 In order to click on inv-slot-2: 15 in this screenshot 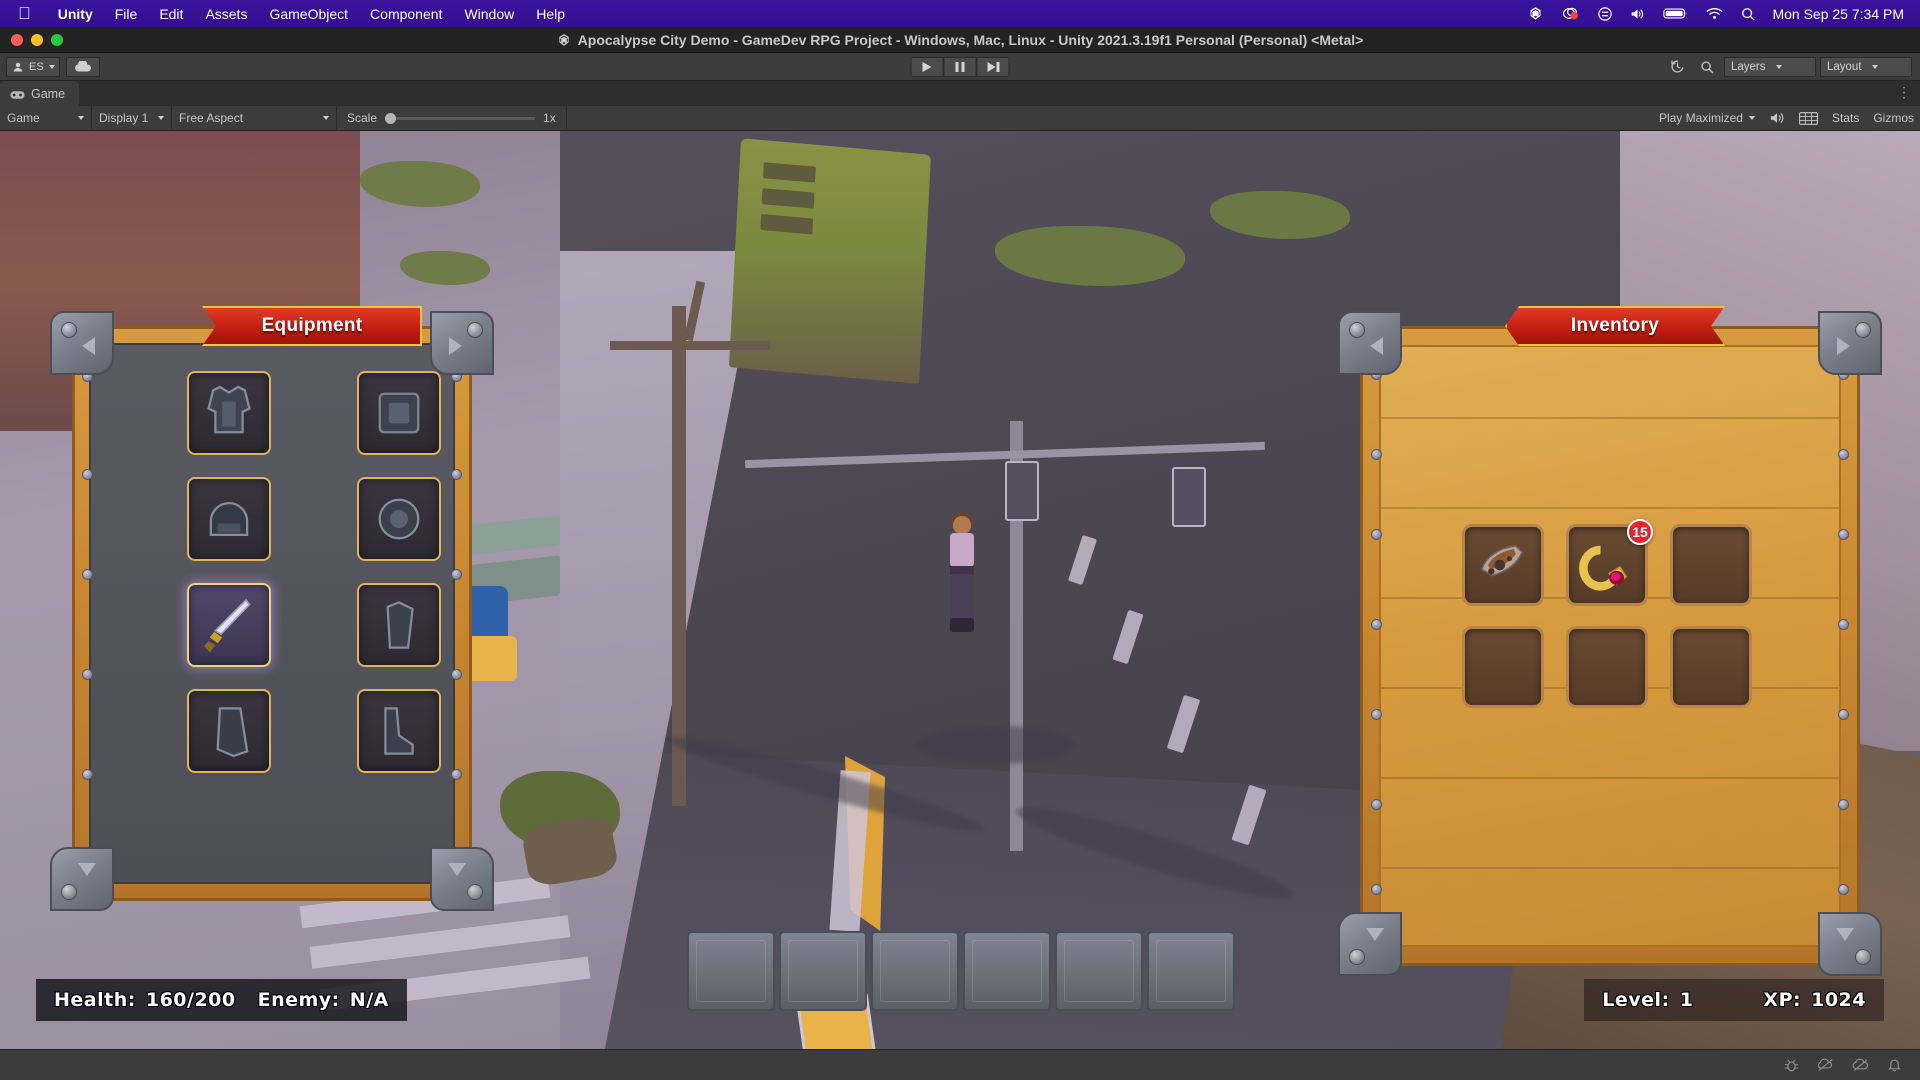, I will do `click(1609, 562)`.